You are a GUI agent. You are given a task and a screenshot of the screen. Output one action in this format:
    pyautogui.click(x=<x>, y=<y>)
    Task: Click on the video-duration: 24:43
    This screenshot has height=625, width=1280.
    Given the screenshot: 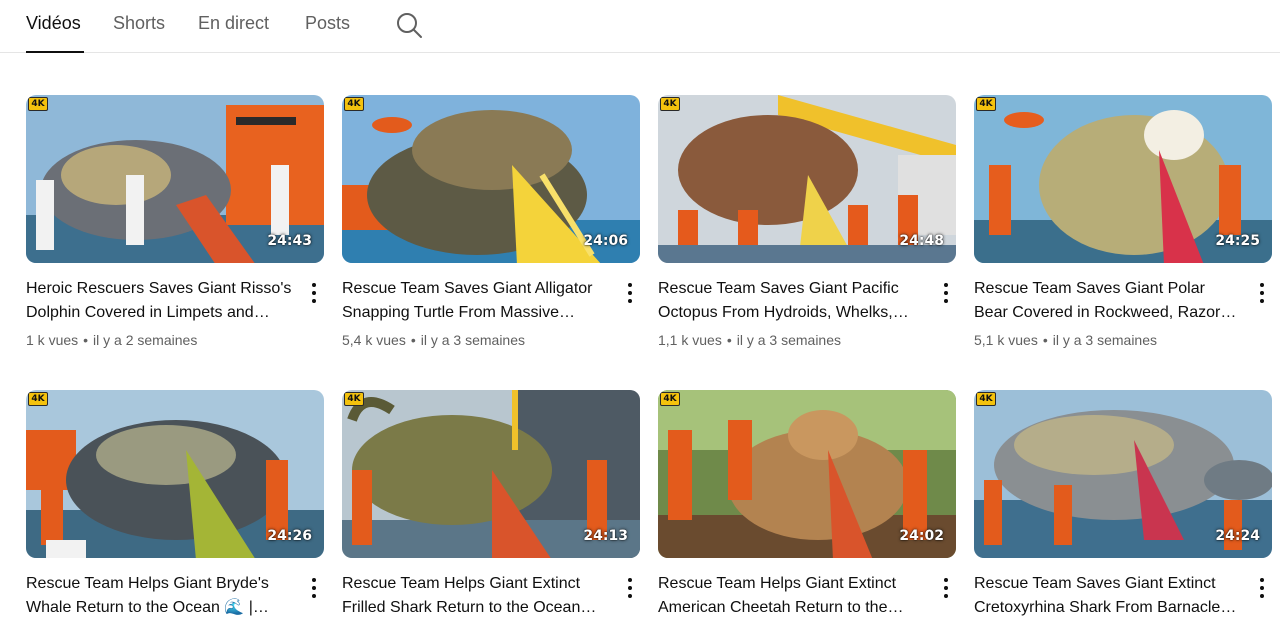 What is the action you would take?
    pyautogui.click(x=289, y=241)
    